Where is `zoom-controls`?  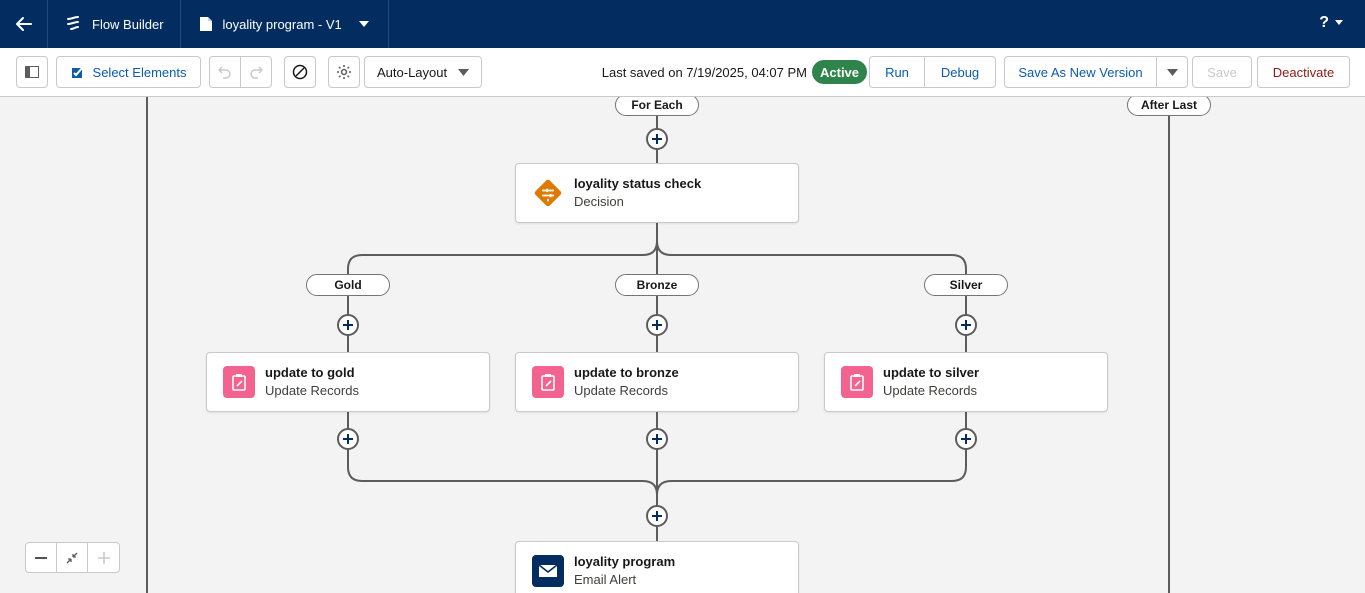 zoom-controls is located at coordinates (72, 557).